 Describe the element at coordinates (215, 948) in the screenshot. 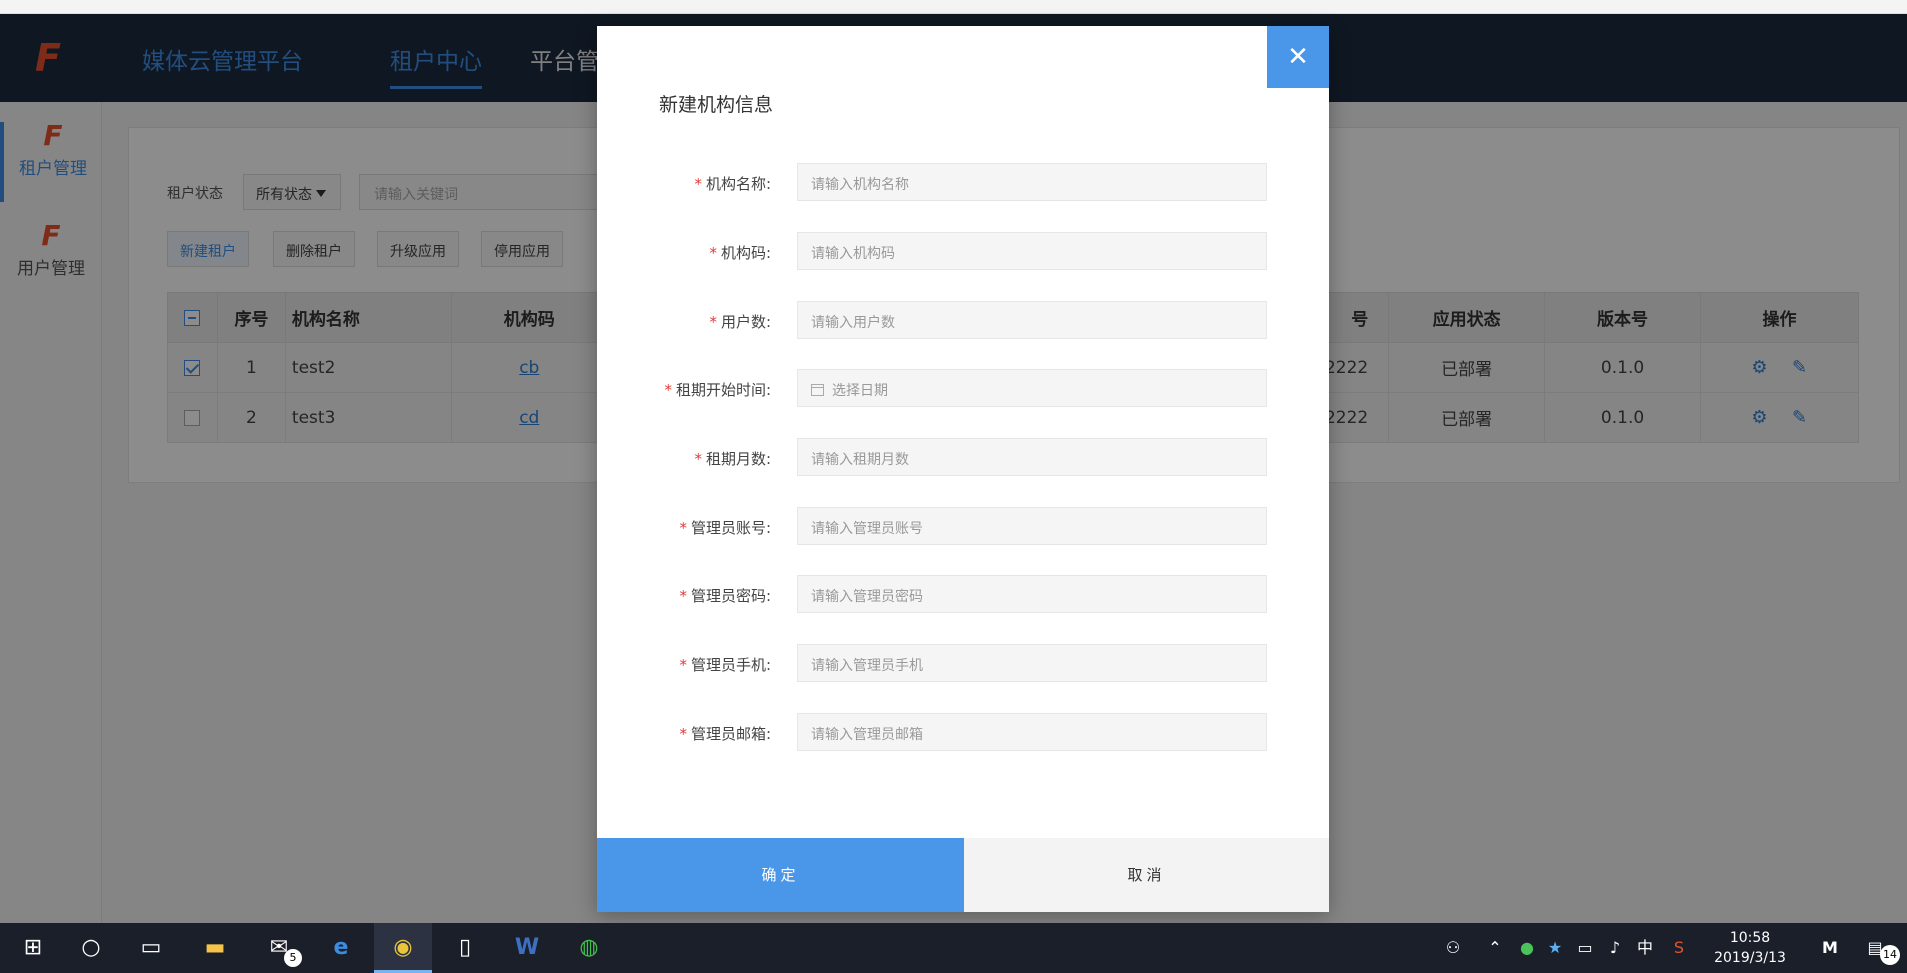

I see `file-explorer-icon: ▬` at that location.